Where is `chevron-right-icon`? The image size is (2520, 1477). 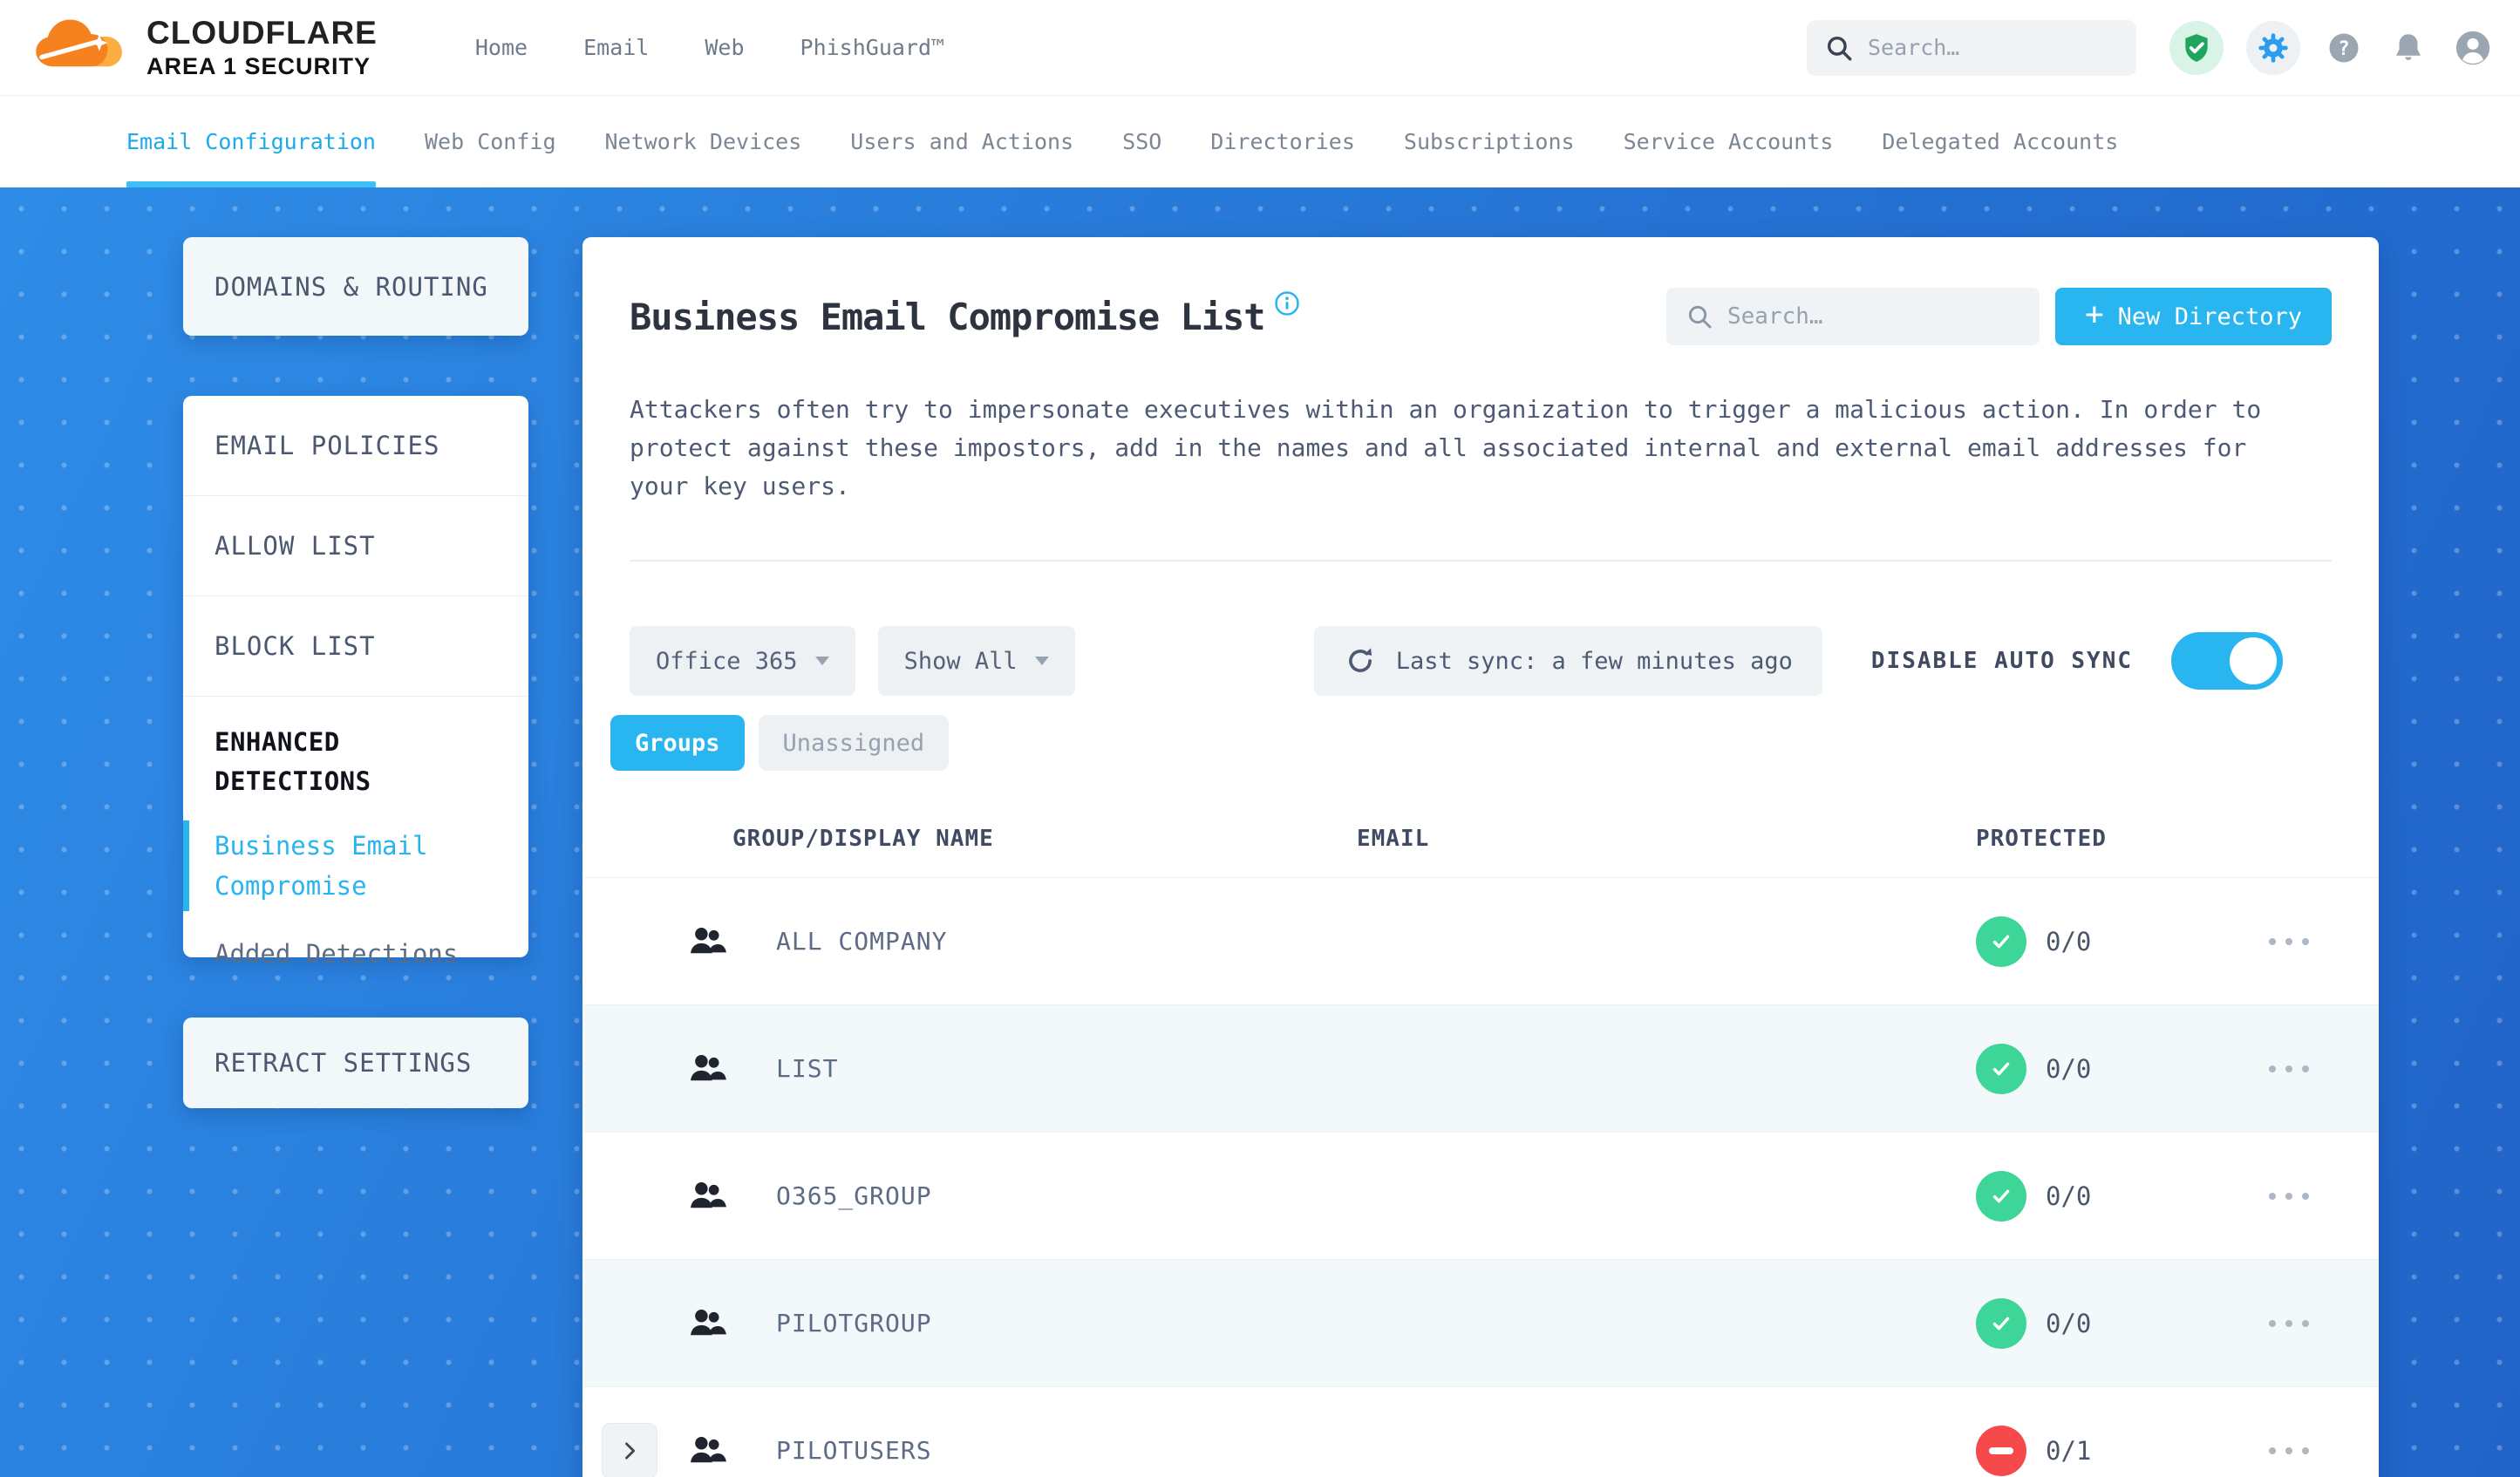 chevron-right-icon is located at coordinates (630, 1450).